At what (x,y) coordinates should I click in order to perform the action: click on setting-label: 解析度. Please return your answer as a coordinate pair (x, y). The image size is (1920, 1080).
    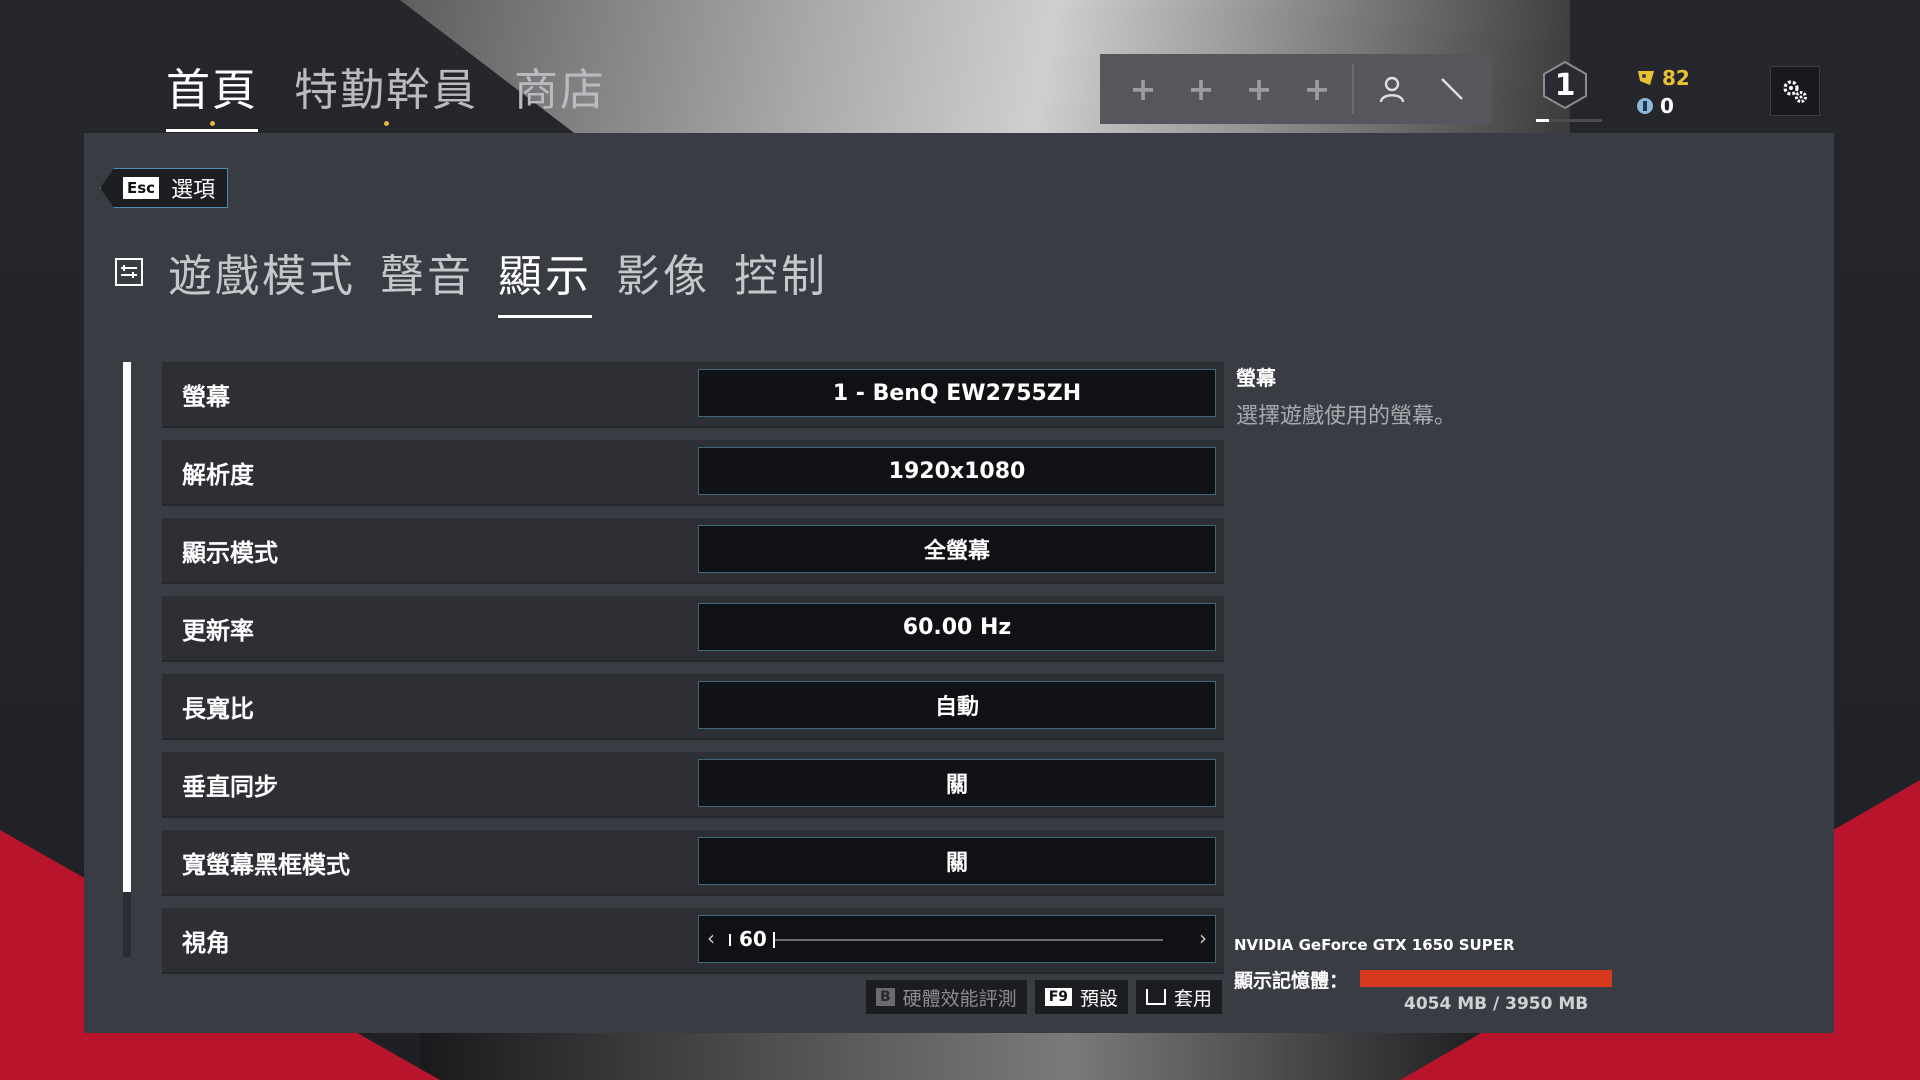
    Looking at the image, I should click on (218, 474).